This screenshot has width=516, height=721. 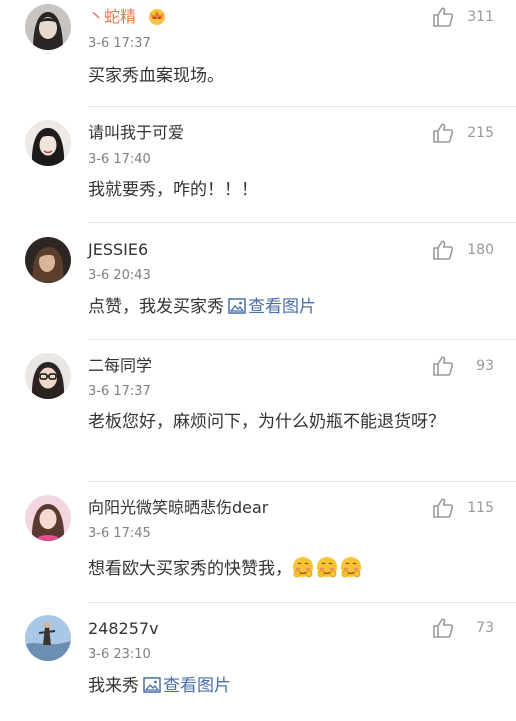 What do you see at coordinates (178, 508) in the screenshot?
I see `username: 向阳光微笑晾晒悲伤dear` at bounding box center [178, 508].